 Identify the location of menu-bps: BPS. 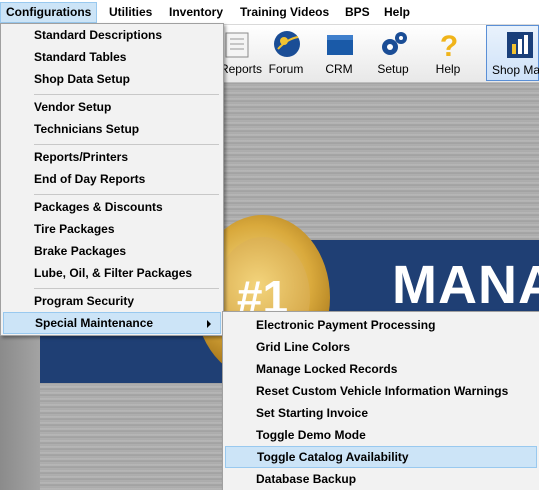
(357, 12).